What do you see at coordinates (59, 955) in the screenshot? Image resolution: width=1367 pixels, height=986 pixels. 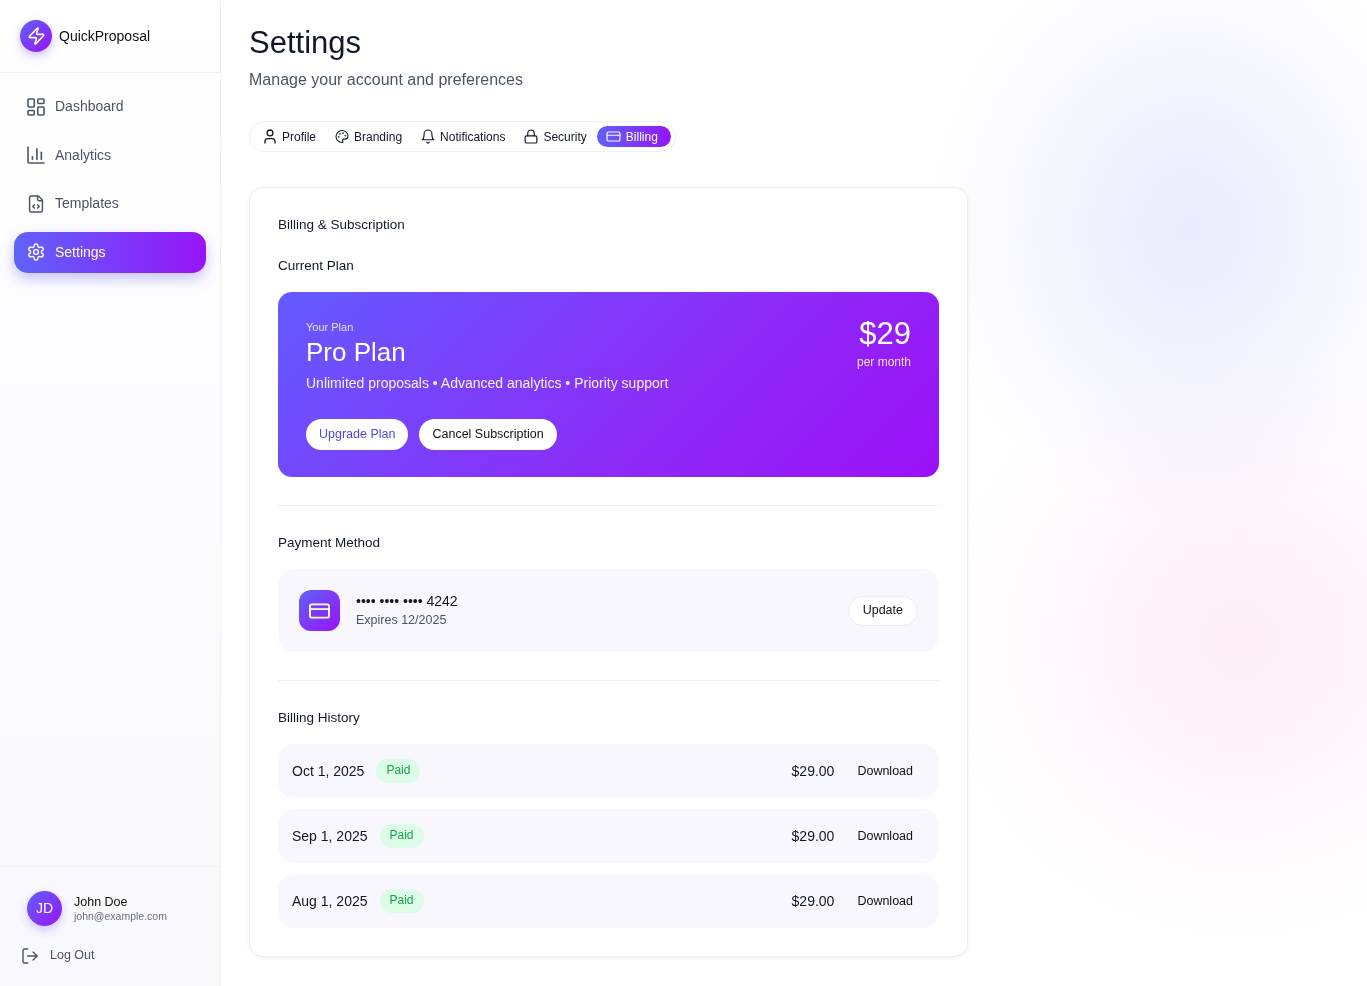 I see `logout-button: Log Out` at bounding box center [59, 955].